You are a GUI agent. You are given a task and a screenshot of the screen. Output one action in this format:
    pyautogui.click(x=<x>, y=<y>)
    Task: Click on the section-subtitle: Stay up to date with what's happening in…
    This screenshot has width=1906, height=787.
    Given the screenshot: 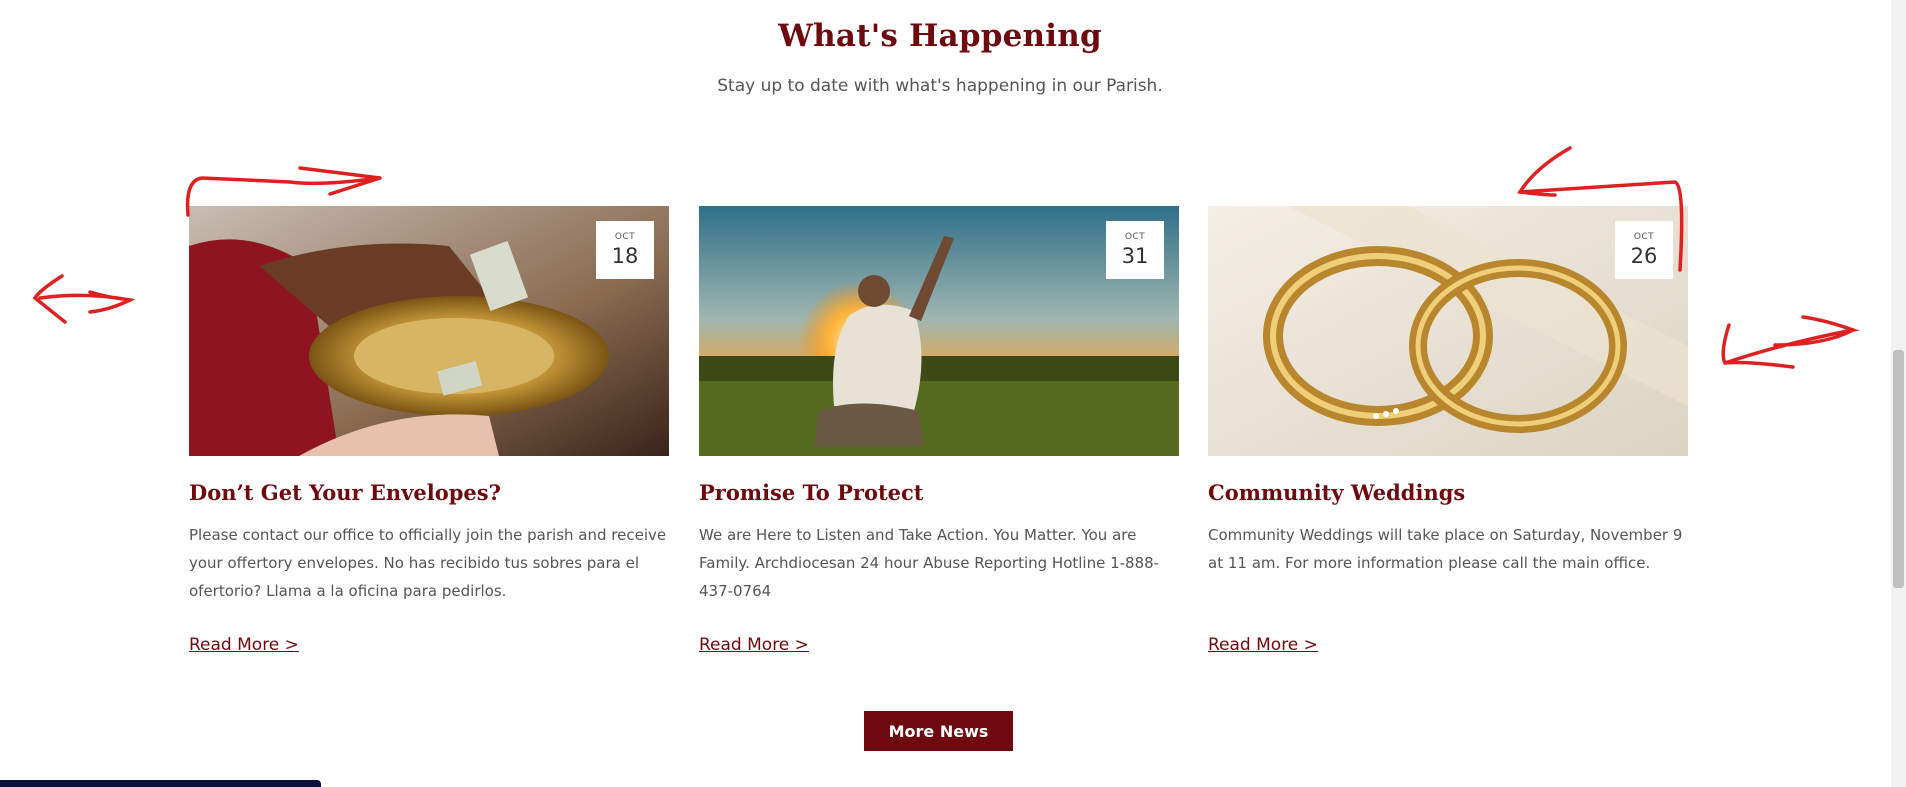 What is the action you would take?
    pyautogui.click(x=940, y=86)
    